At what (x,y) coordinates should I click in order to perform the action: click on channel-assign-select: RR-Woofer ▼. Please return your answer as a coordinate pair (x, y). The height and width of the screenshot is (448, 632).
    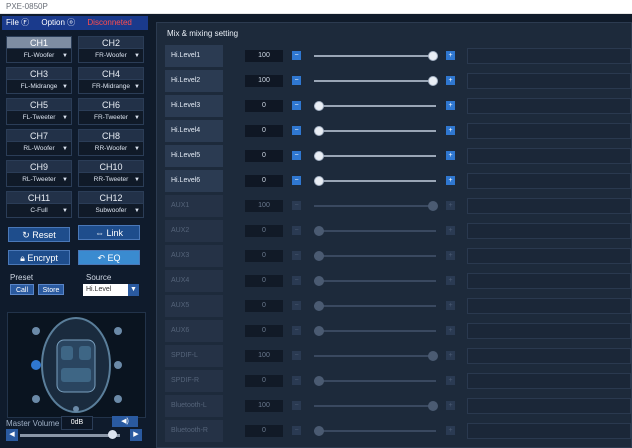
    Looking at the image, I should click on (111, 149).